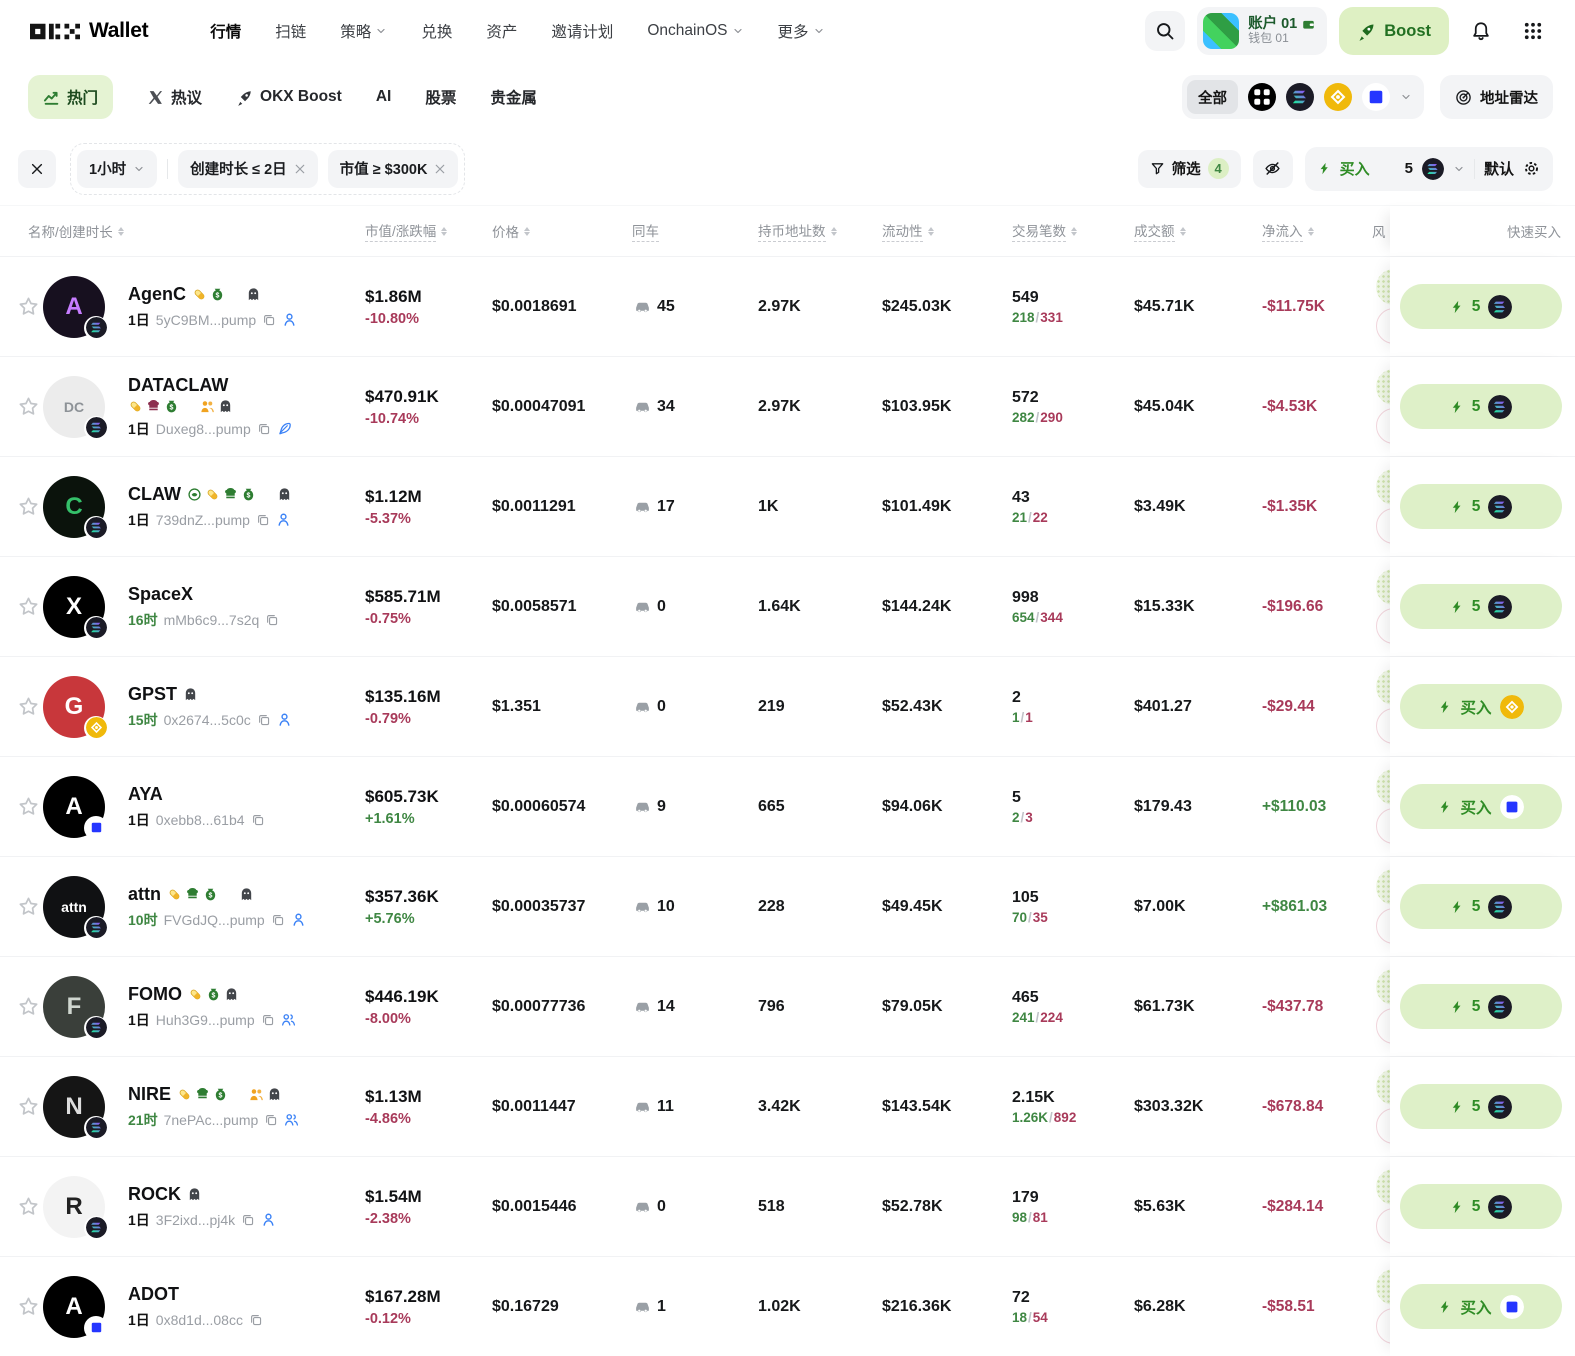 This screenshot has height=1356, width=1575. I want to click on token-name: GPST, so click(152, 694).